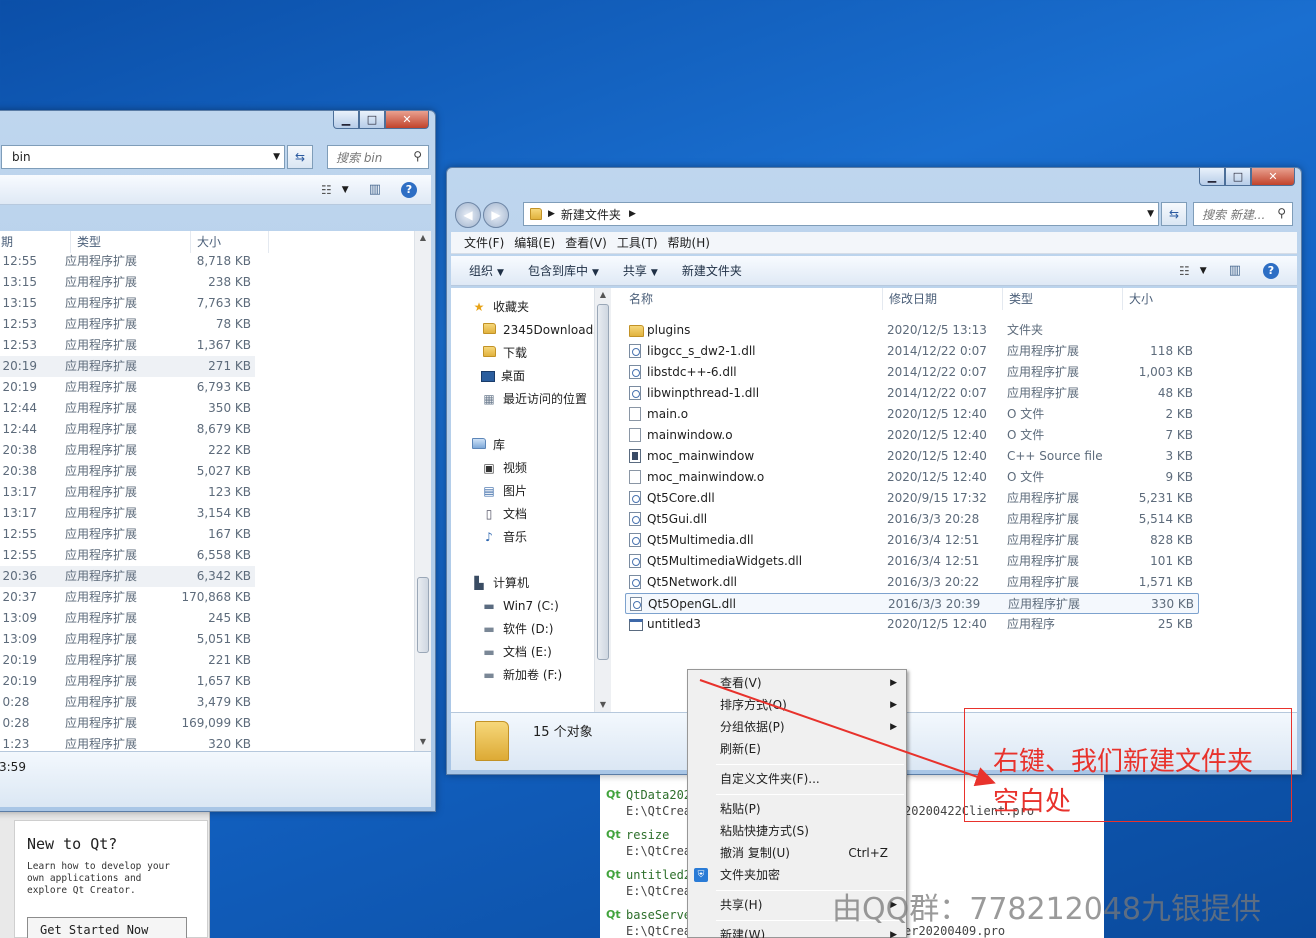 The image size is (1316, 938). What do you see at coordinates (1047, 909) in the screenshot?
I see `watermark: 由QQ群：778212048九银提供` at bounding box center [1047, 909].